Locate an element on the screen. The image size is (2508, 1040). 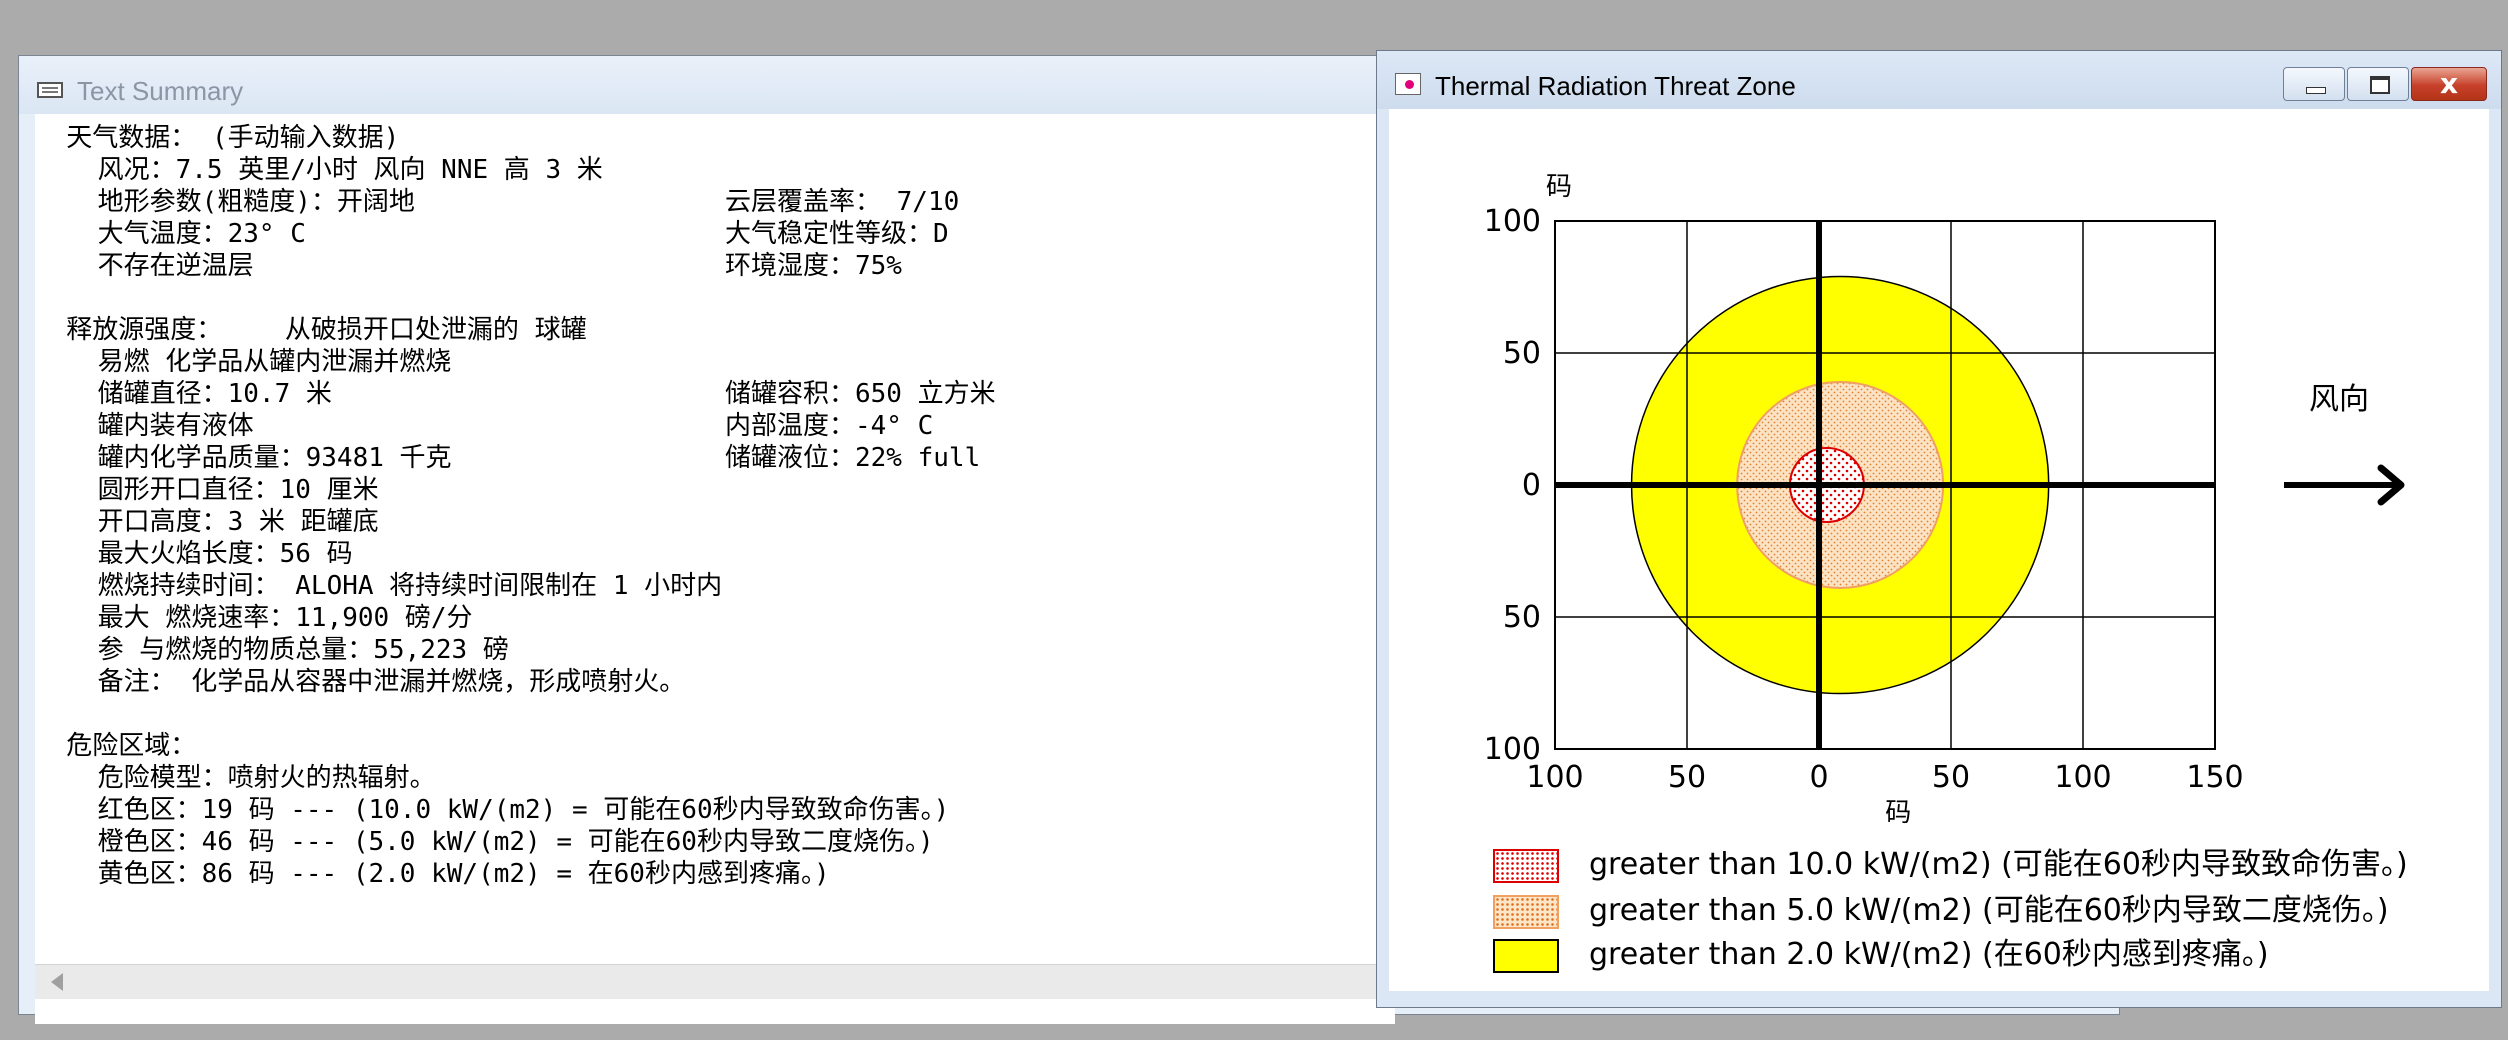
report-line: 罐内化学品质量：93481 千克 is located at coordinates (243, 458).